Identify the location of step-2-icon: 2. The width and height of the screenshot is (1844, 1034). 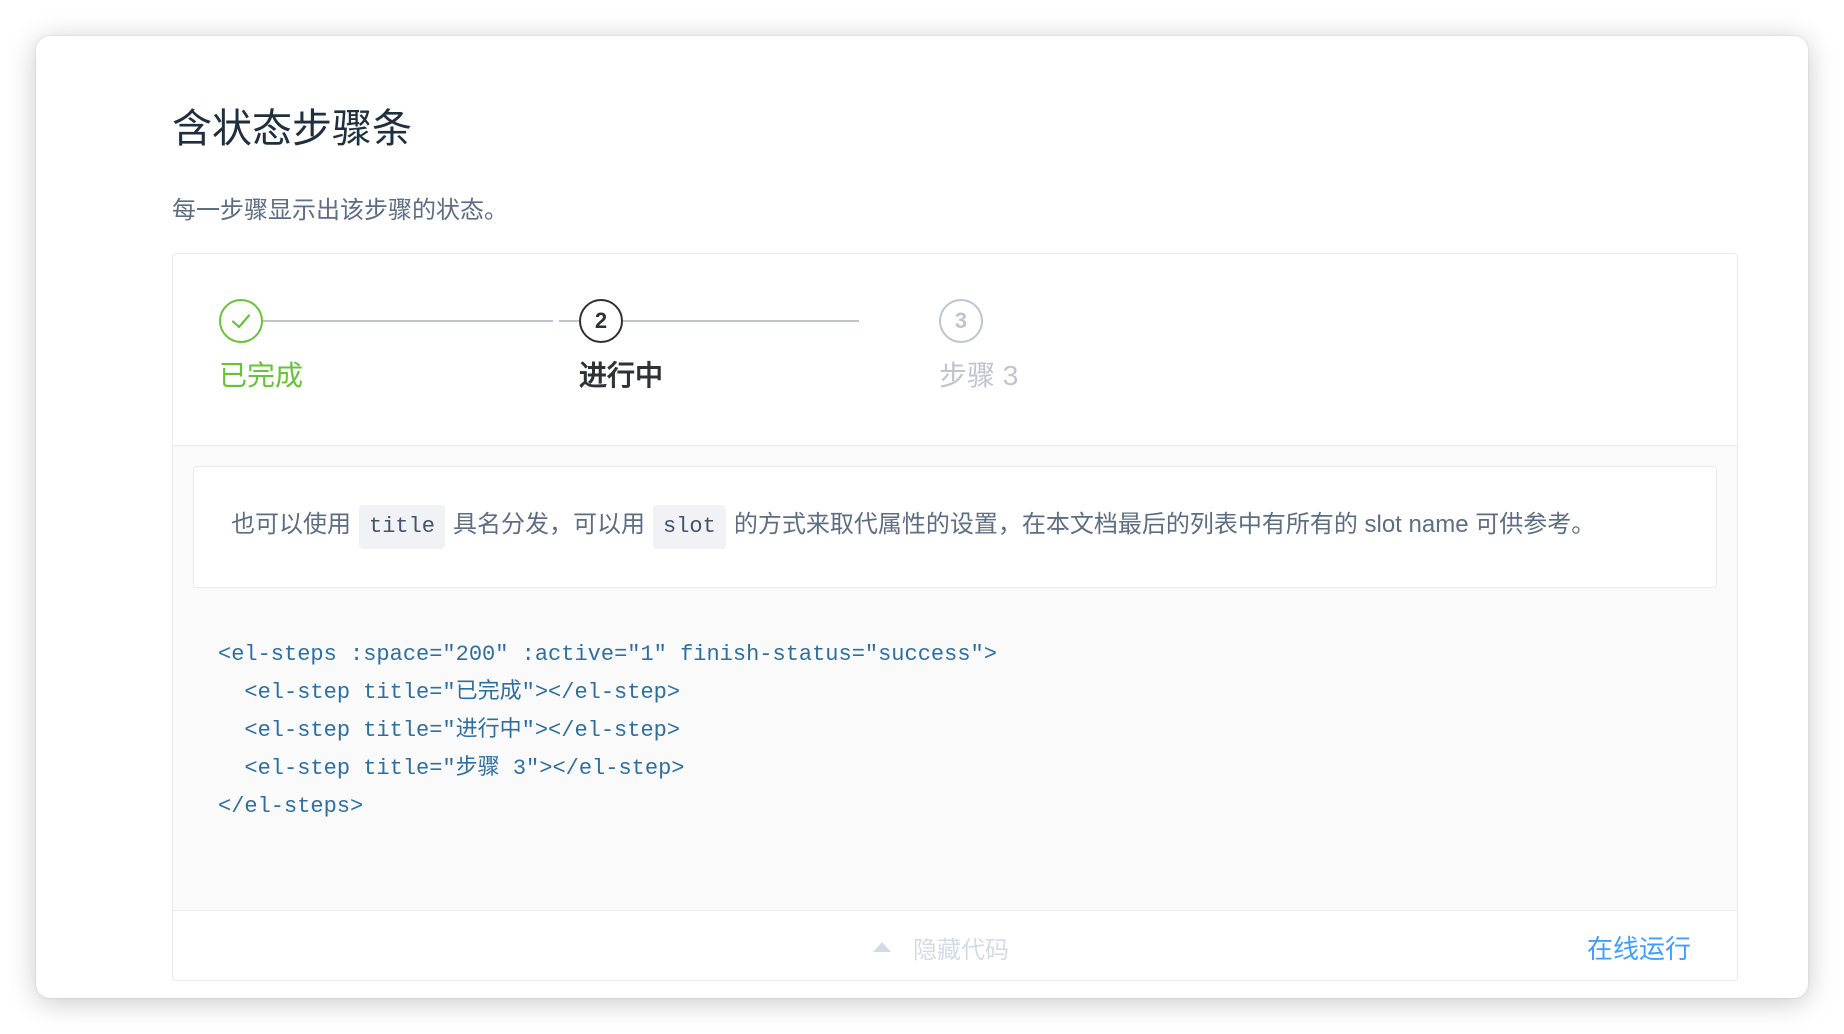
(601, 321).